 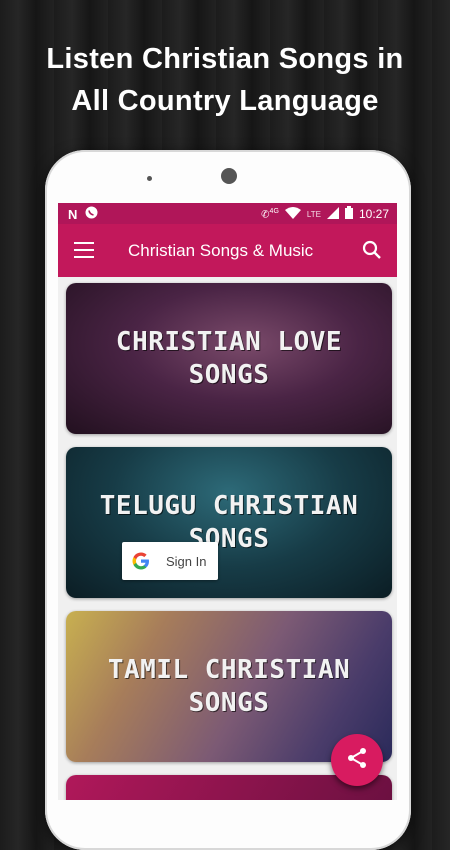 What do you see at coordinates (372, 250) in the screenshot?
I see `search-icon` at bounding box center [372, 250].